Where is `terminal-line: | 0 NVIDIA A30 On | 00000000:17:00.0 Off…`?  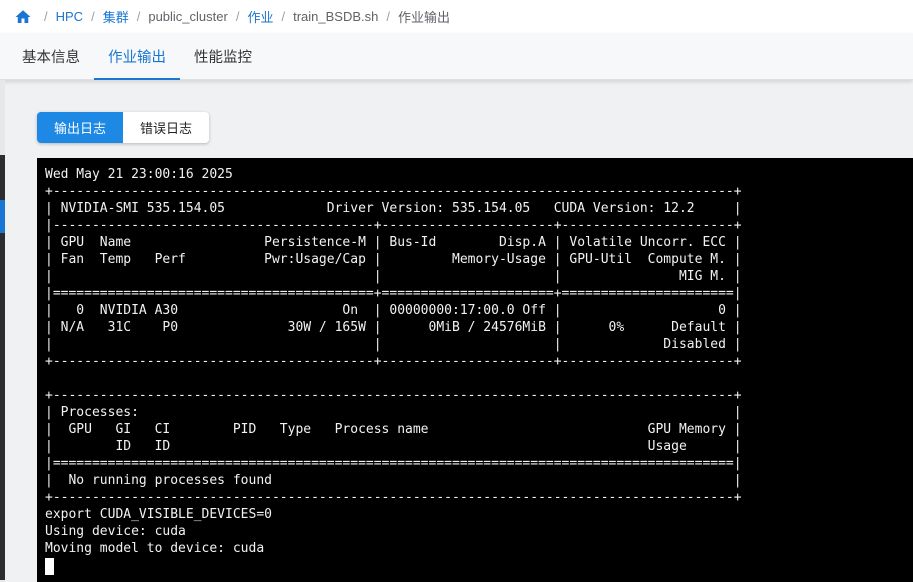 terminal-line: | 0 NVIDIA A30 On | 00000000:17:00.0 Off… is located at coordinates (393, 310).